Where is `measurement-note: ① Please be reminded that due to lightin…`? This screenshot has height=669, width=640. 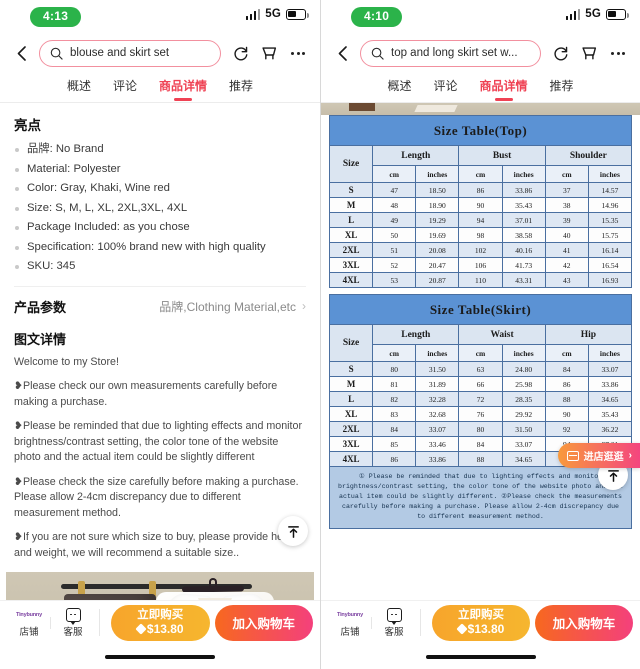
measurement-note: ① Please be reminded that due to lightin… is located at coordinates (480, 498).